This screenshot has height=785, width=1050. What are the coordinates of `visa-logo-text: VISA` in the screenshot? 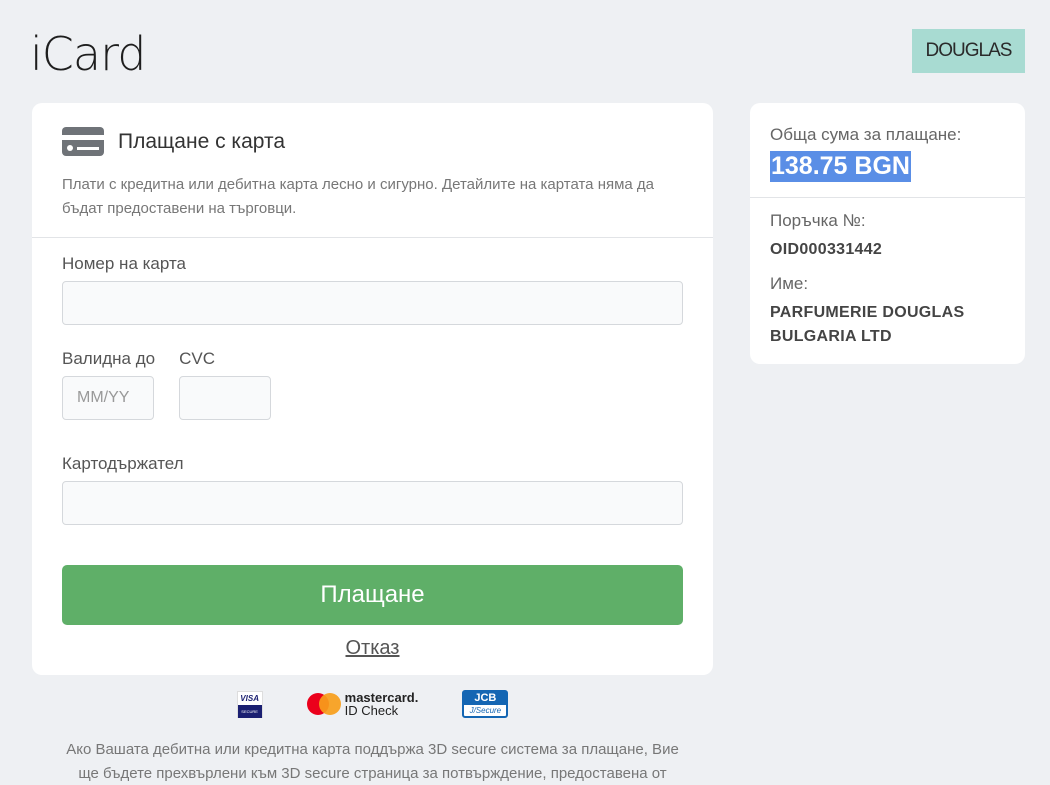 It's located at (249, 698).